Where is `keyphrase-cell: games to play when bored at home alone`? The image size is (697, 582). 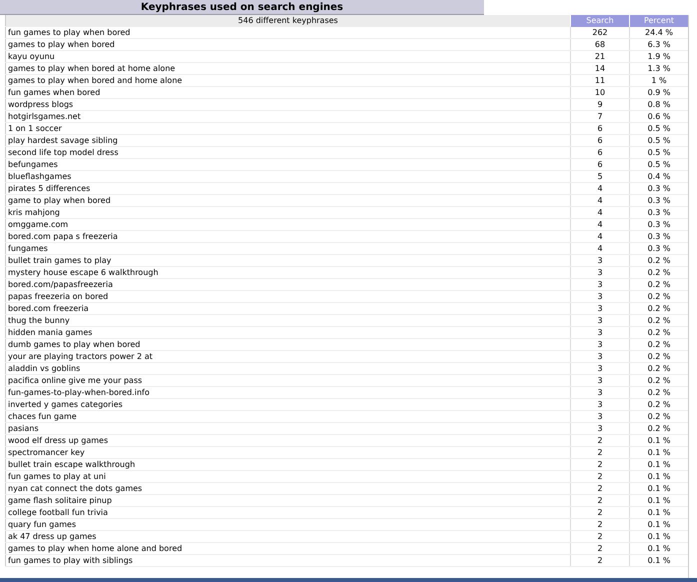
keyphrase-cell: games to play when bored at home alone is located at coordinates (288, 68).